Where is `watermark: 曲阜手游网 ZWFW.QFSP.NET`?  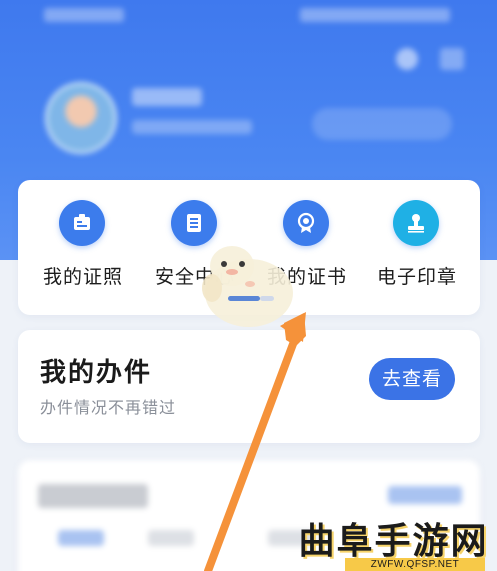
watermark: 曲阜手游网 ZWFW.QFSP.NET is located at coordinates (393, 541).